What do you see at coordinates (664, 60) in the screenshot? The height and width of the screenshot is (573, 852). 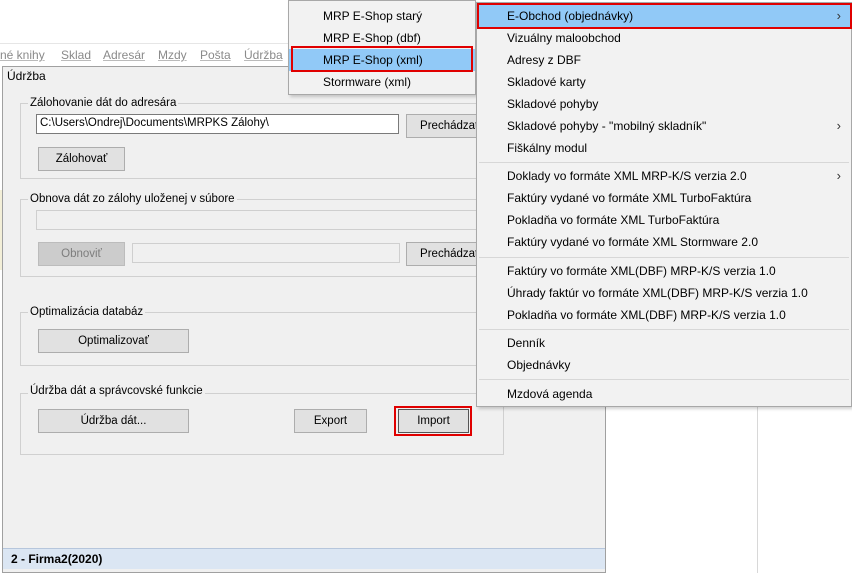 I see `menu-item-adresy-z-dbf: Adresy z DBF` at bounding box center [664, 60].